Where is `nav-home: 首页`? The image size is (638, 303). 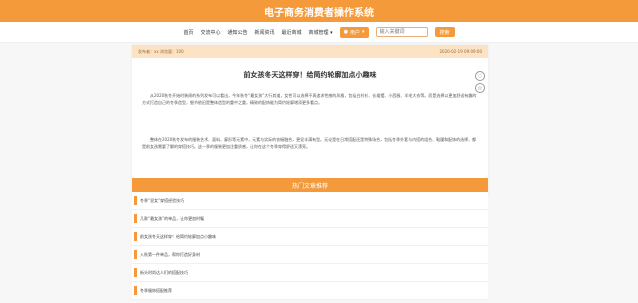
nav-home: 首页 is located at coordinates (188, 32).